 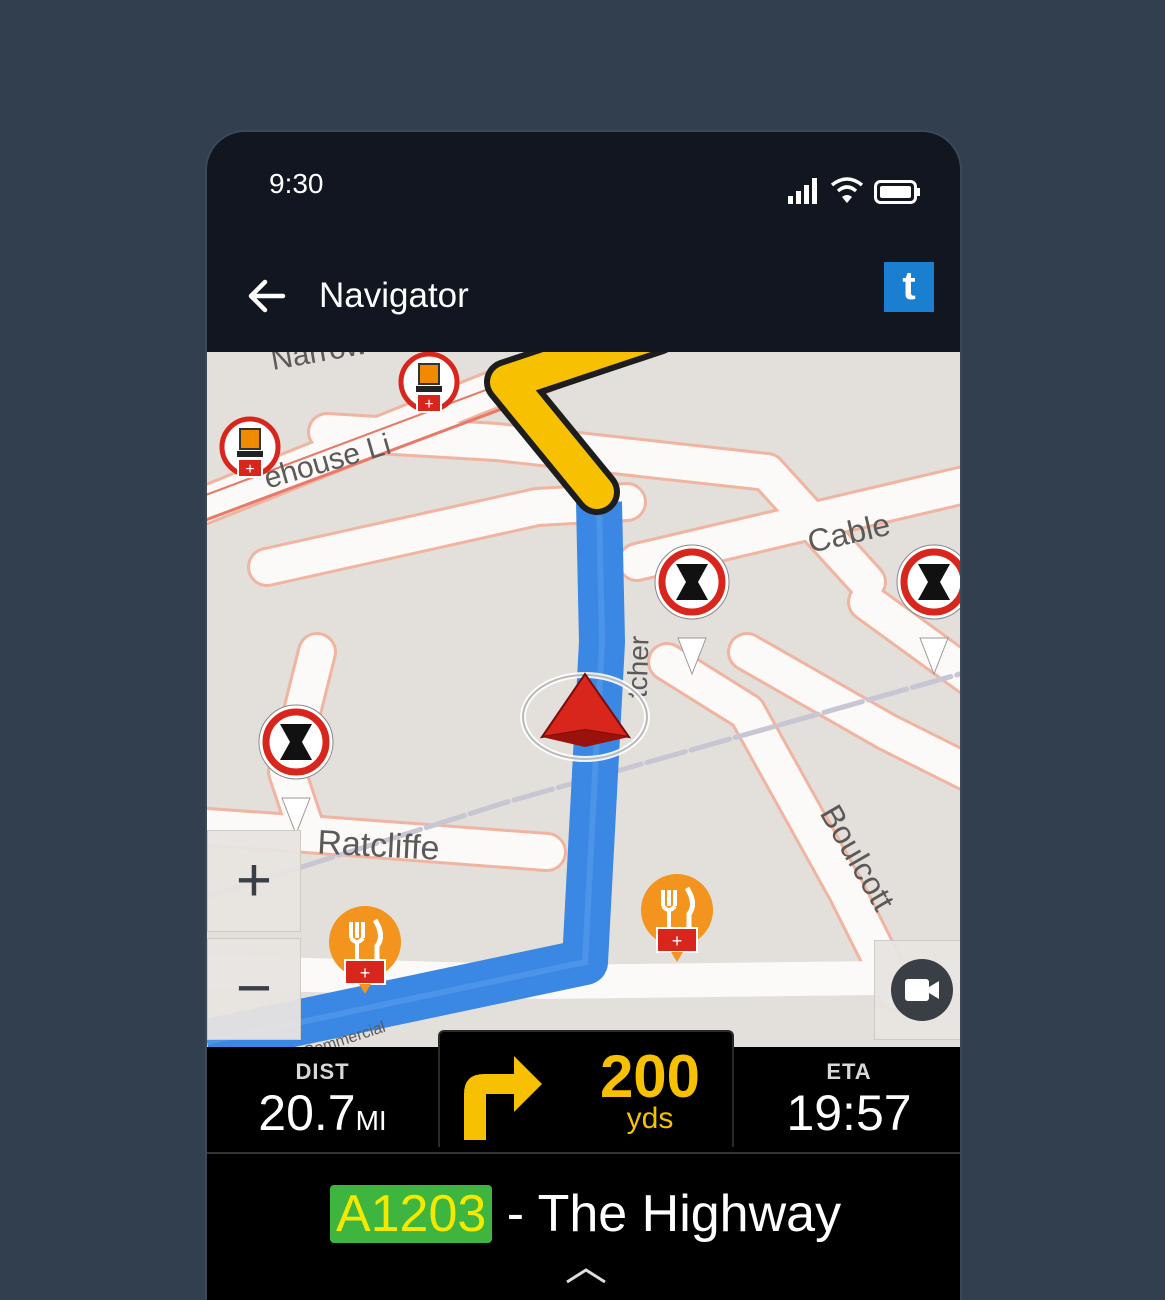 What do you see at coordinates (296, 183) in the screenshot?
I see `status-time: 9:30` at bounding box center [296, 183].